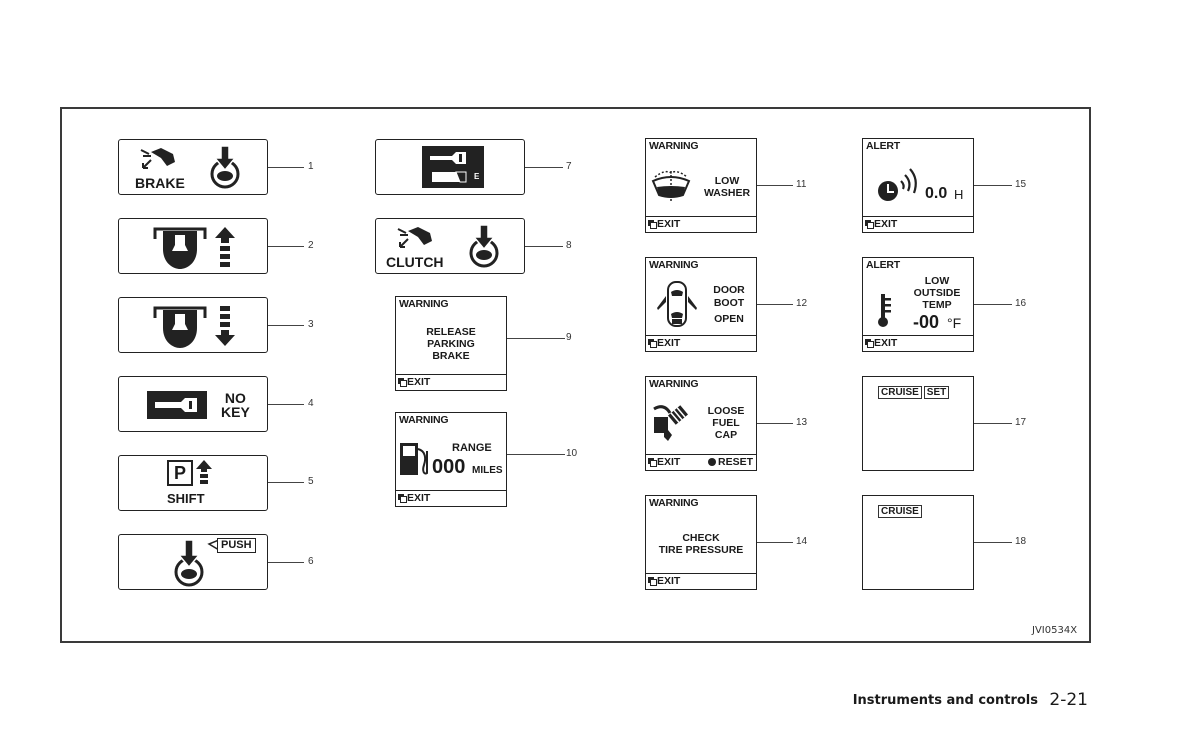 This screenshot has width=1200, height=741. Describe the element at coordinates (701, 462) in the screenshot. I see `screen-footer: EXIT RESET` at that location.